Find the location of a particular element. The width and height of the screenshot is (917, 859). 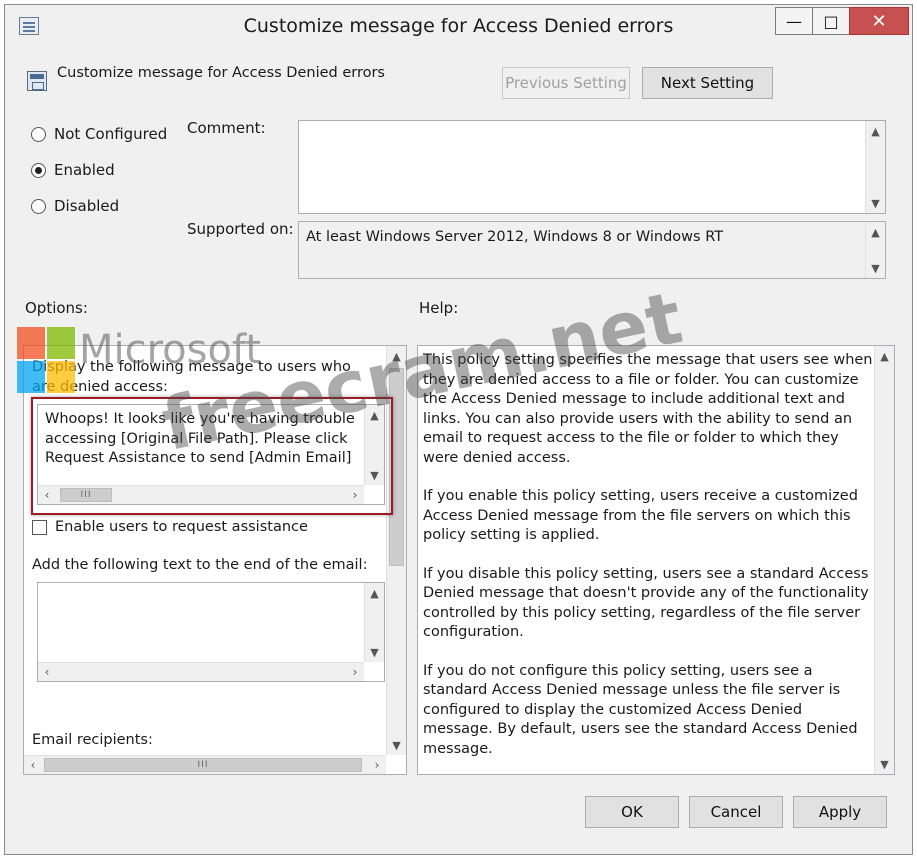

help-vertical-scrollbar: ▲ ▼ is located at coordinates (884, 560).